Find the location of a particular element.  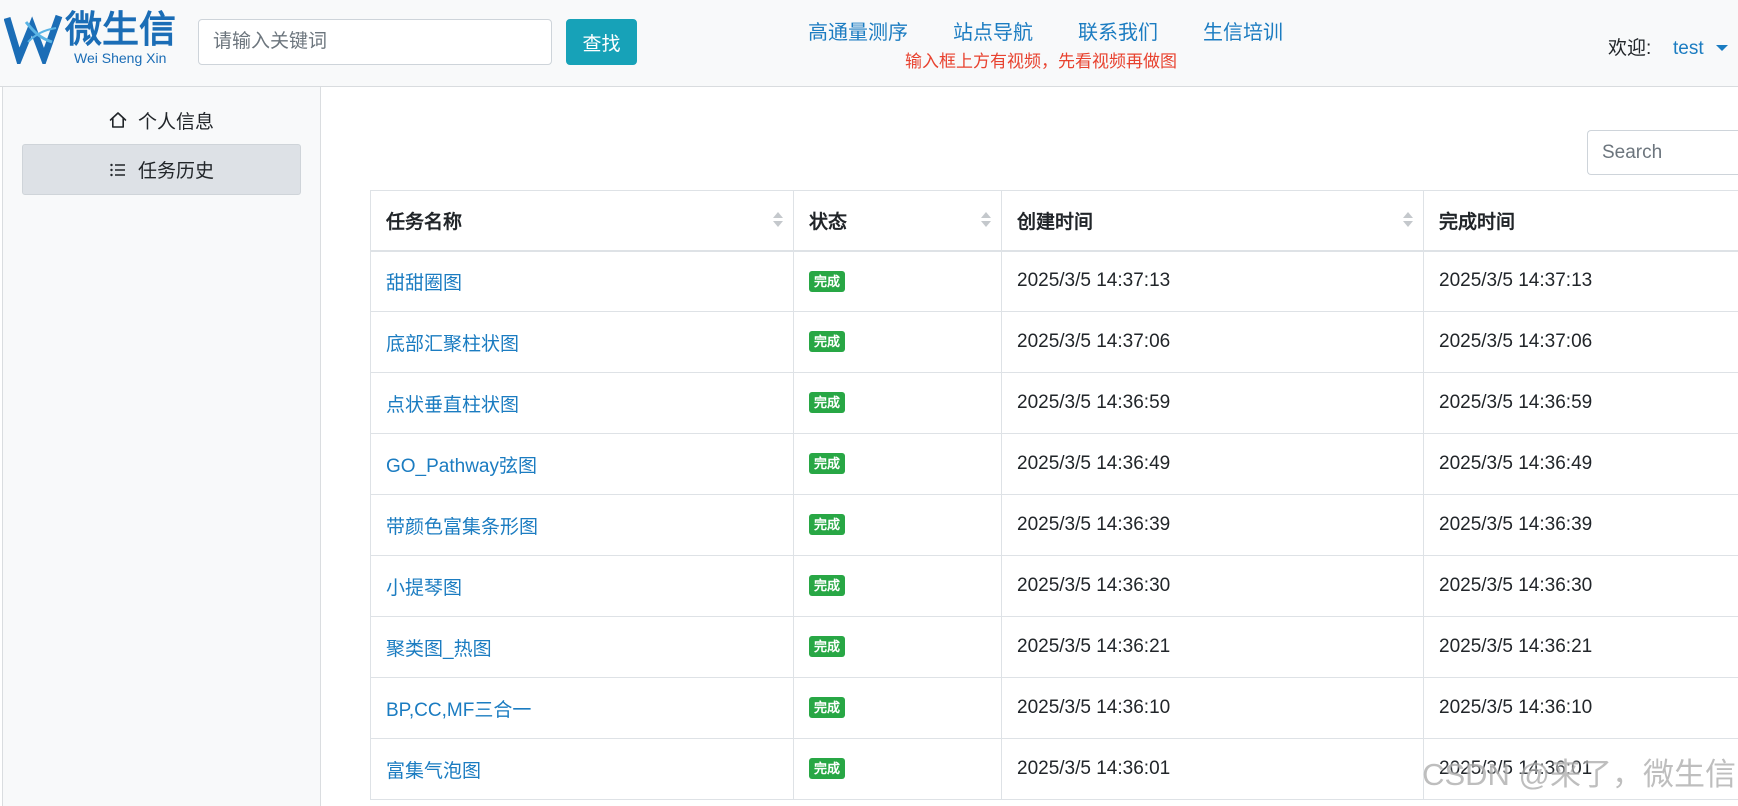

created-time: 2025/3/5 14:36:01 is located at coordinates (1212, 769).